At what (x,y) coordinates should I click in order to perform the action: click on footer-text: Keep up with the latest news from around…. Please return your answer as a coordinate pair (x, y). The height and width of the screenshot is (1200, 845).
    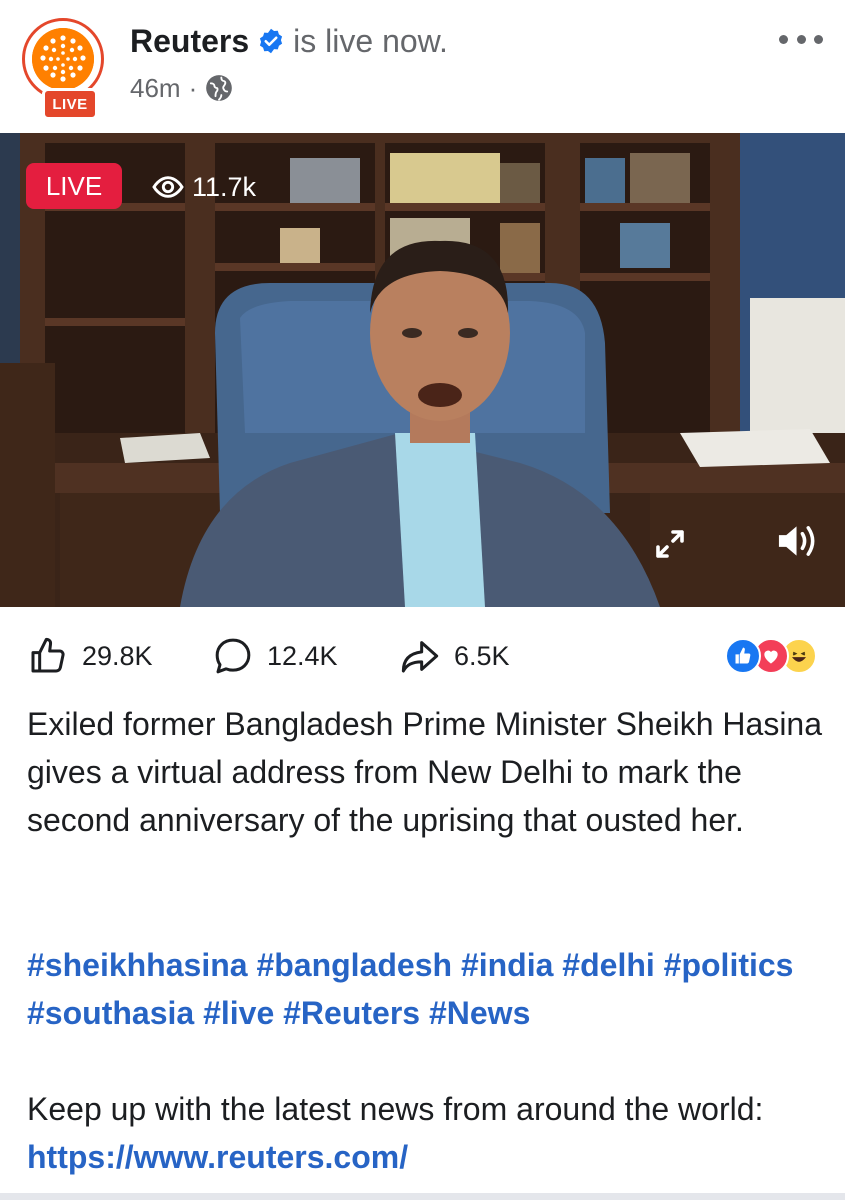
    Looking at the image, I should click on (427, 1133).